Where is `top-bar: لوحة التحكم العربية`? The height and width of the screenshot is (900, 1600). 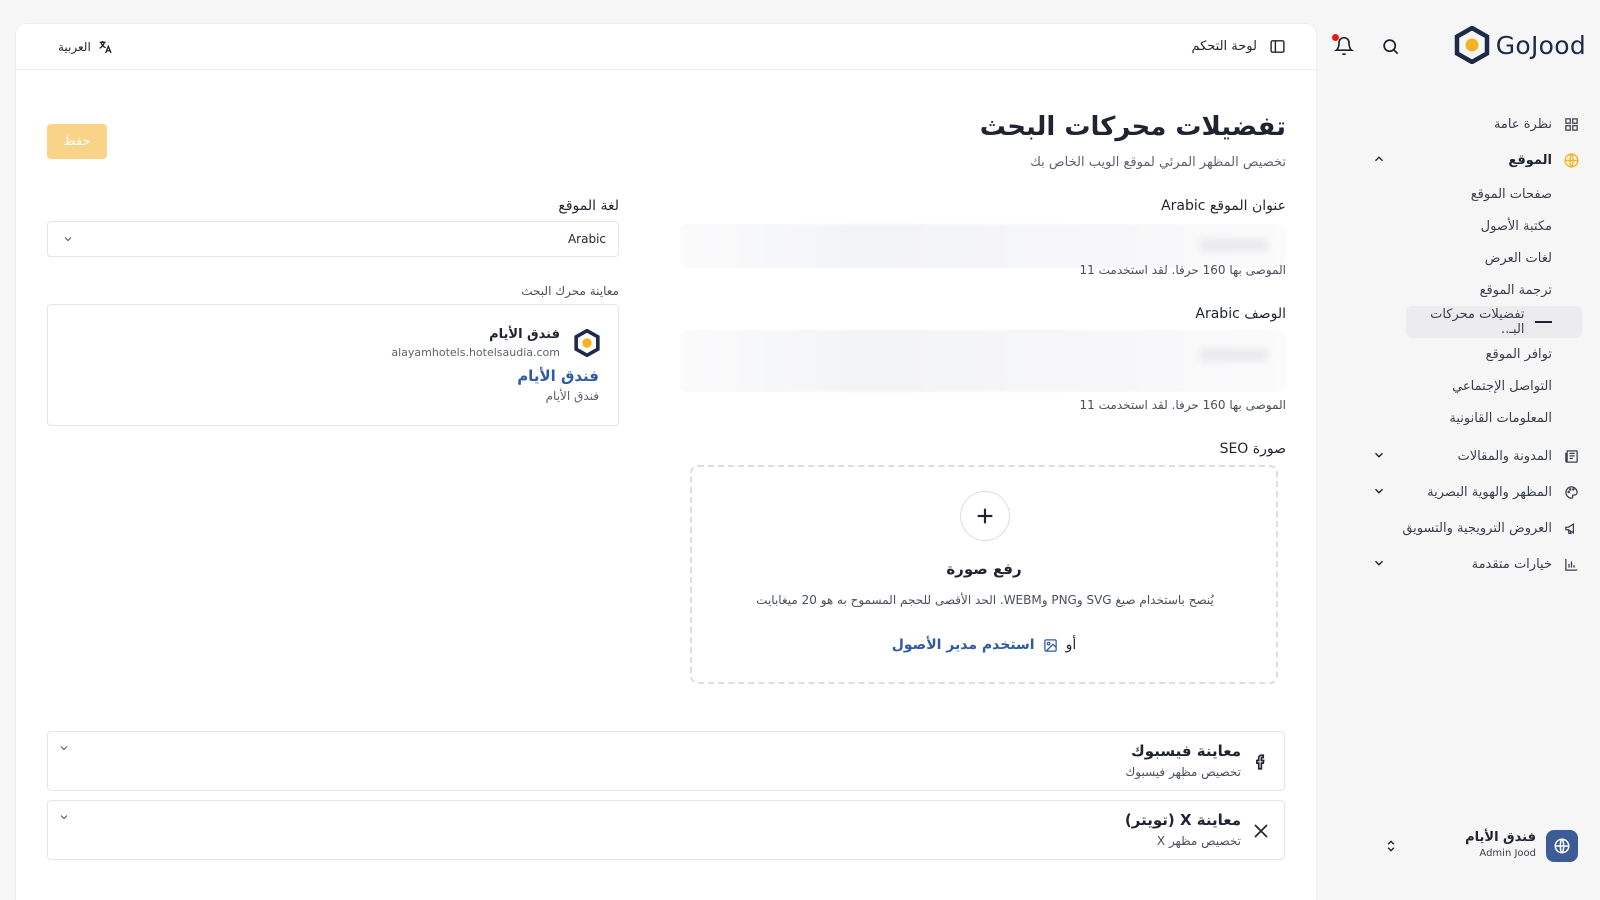
top-bar: لوحة التحكم العربية is located at coordinates (666, 47).